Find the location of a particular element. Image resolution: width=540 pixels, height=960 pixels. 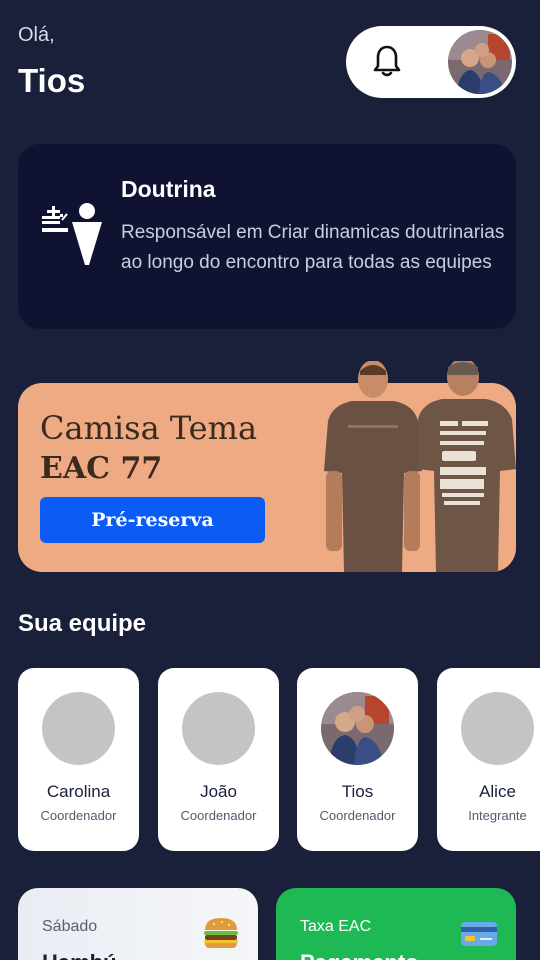

member-name: João is located at coordinates (218, 791).